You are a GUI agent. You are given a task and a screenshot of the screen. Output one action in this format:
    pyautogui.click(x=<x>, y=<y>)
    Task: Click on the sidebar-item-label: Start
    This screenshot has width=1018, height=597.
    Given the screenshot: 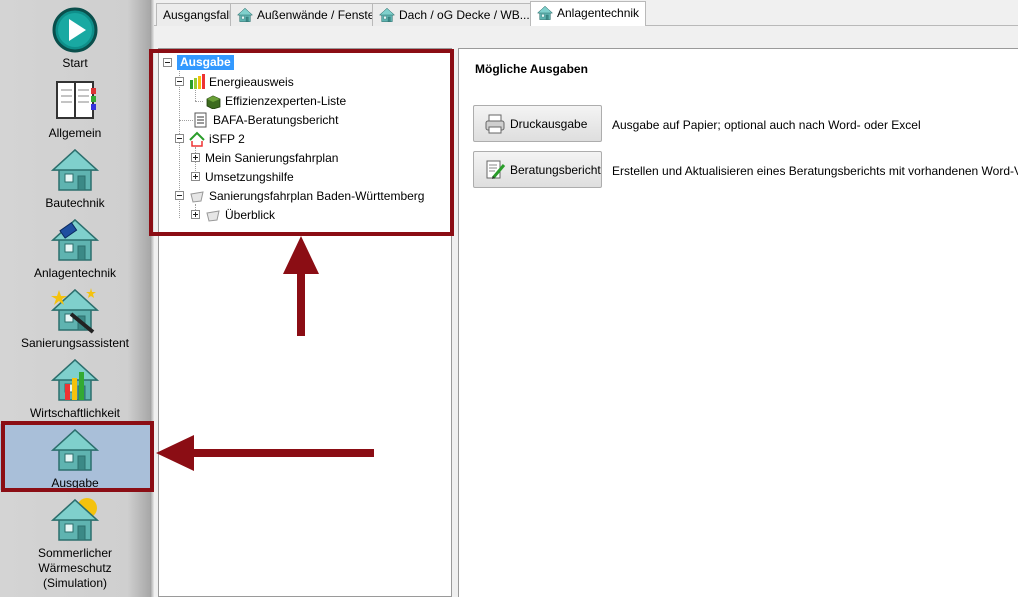 What is the action you would take?
    pyautogui.click(x=75, y=63)
    